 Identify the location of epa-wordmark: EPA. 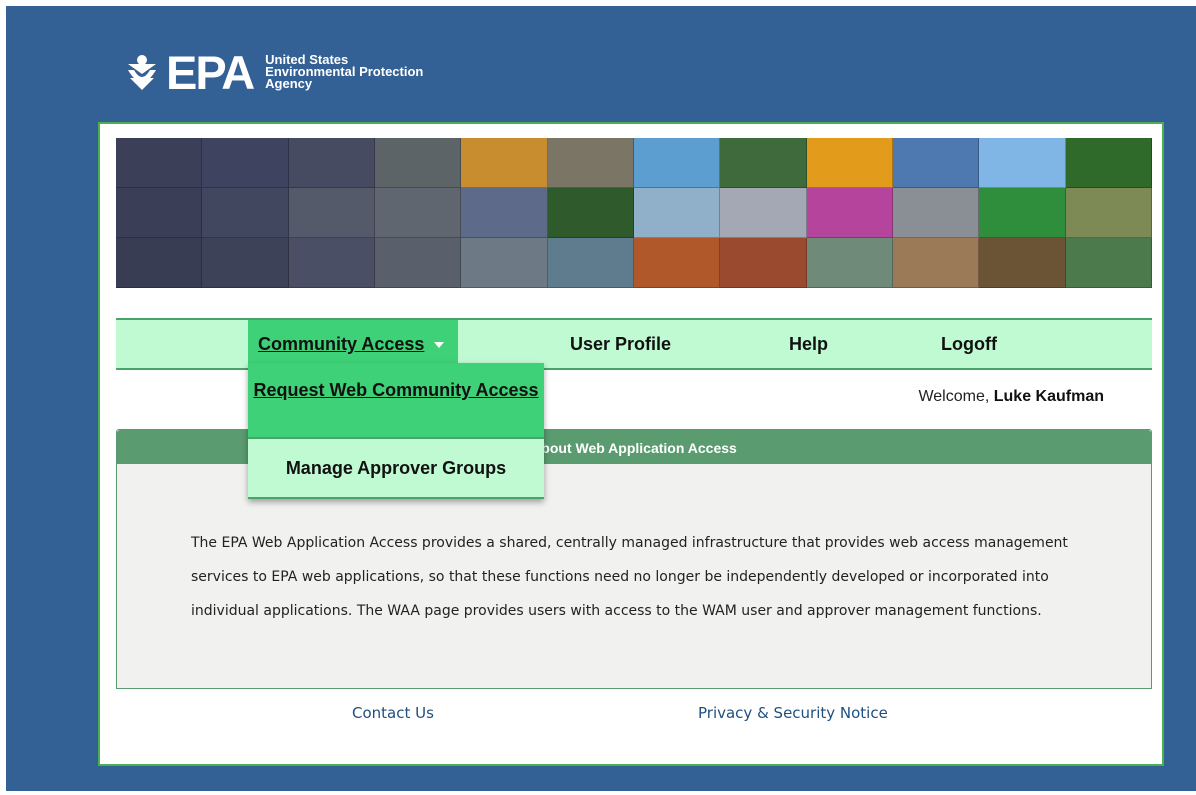
(210, 72).